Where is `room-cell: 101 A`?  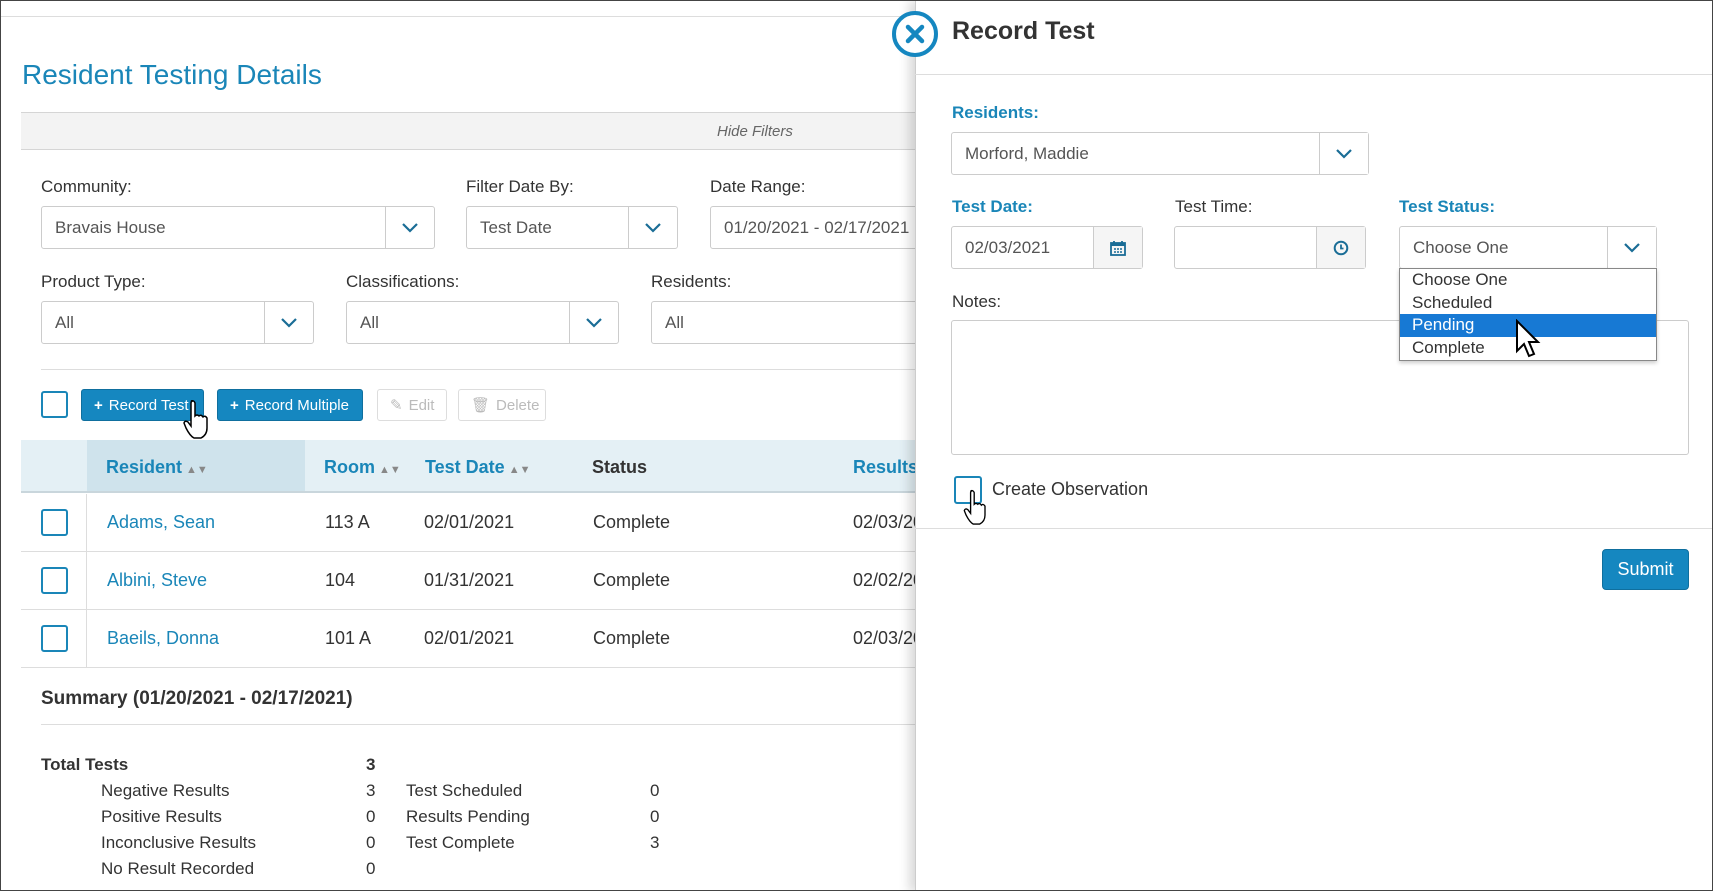
room-cell: 101 A is located at coordinates (348, 638).